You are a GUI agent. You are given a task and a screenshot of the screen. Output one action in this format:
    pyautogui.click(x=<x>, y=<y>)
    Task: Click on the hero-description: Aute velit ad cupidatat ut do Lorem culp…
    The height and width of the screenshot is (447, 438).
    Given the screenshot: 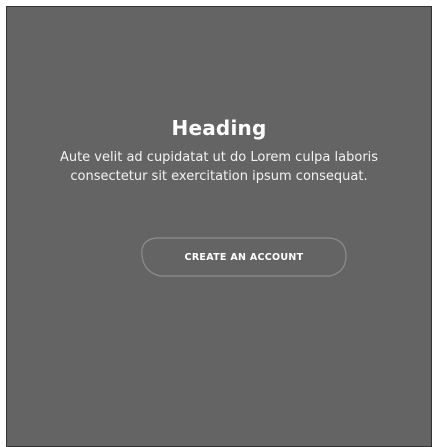 What is the action you would take?
    pyautogui.click(x=219, y=167)
    